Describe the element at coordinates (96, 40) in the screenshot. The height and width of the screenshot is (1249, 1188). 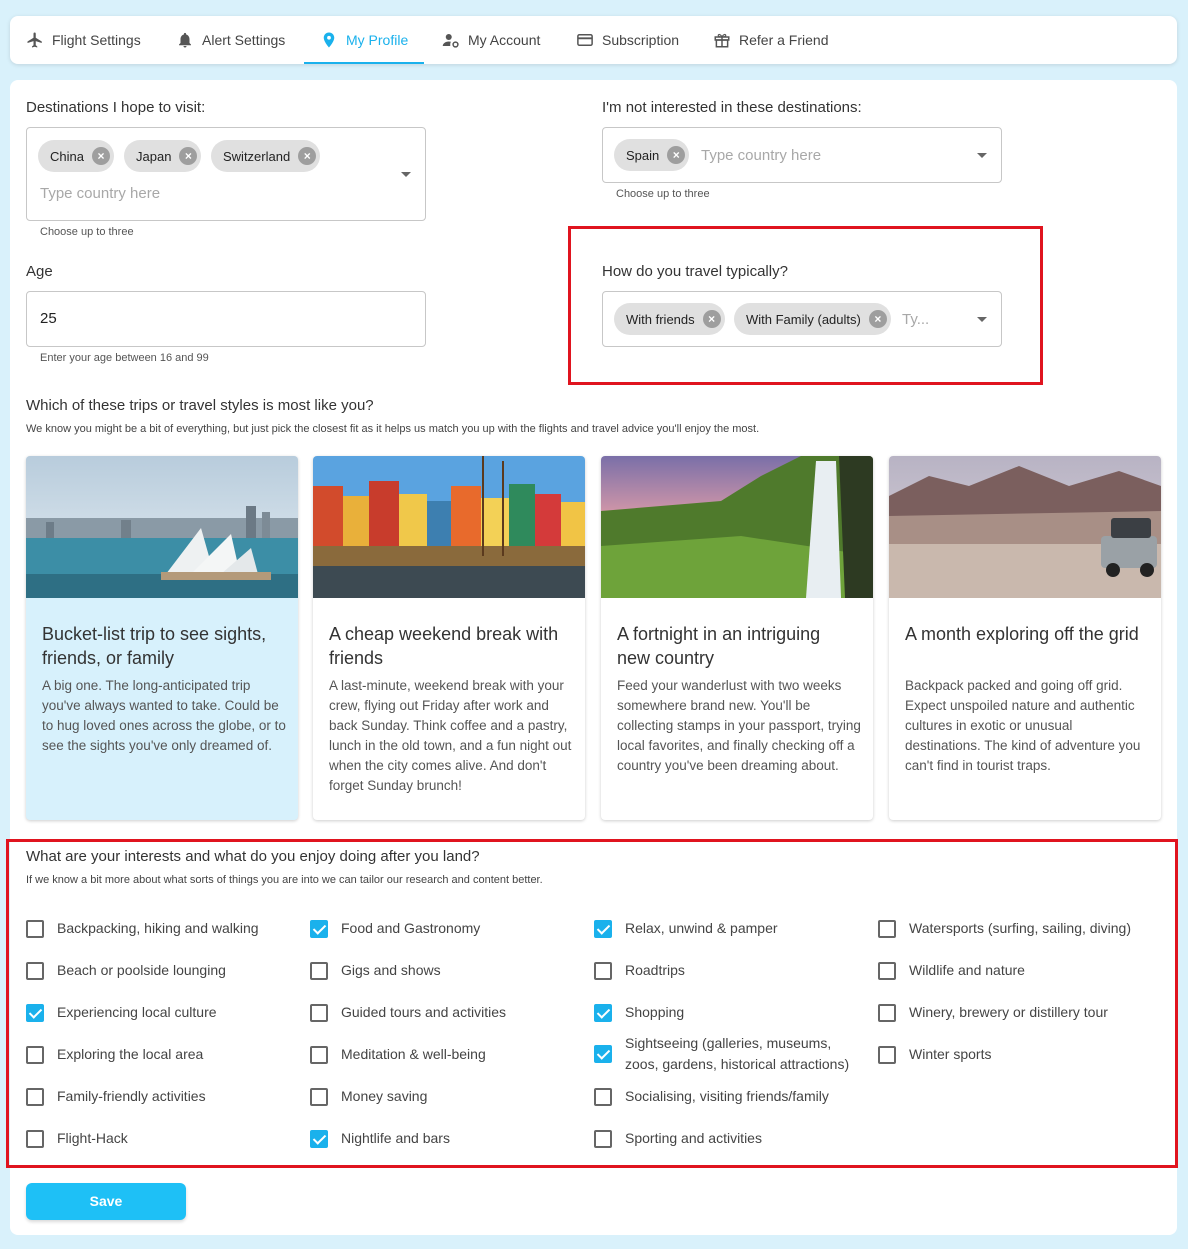
I see `tab-label: Flight Settings` at that location.